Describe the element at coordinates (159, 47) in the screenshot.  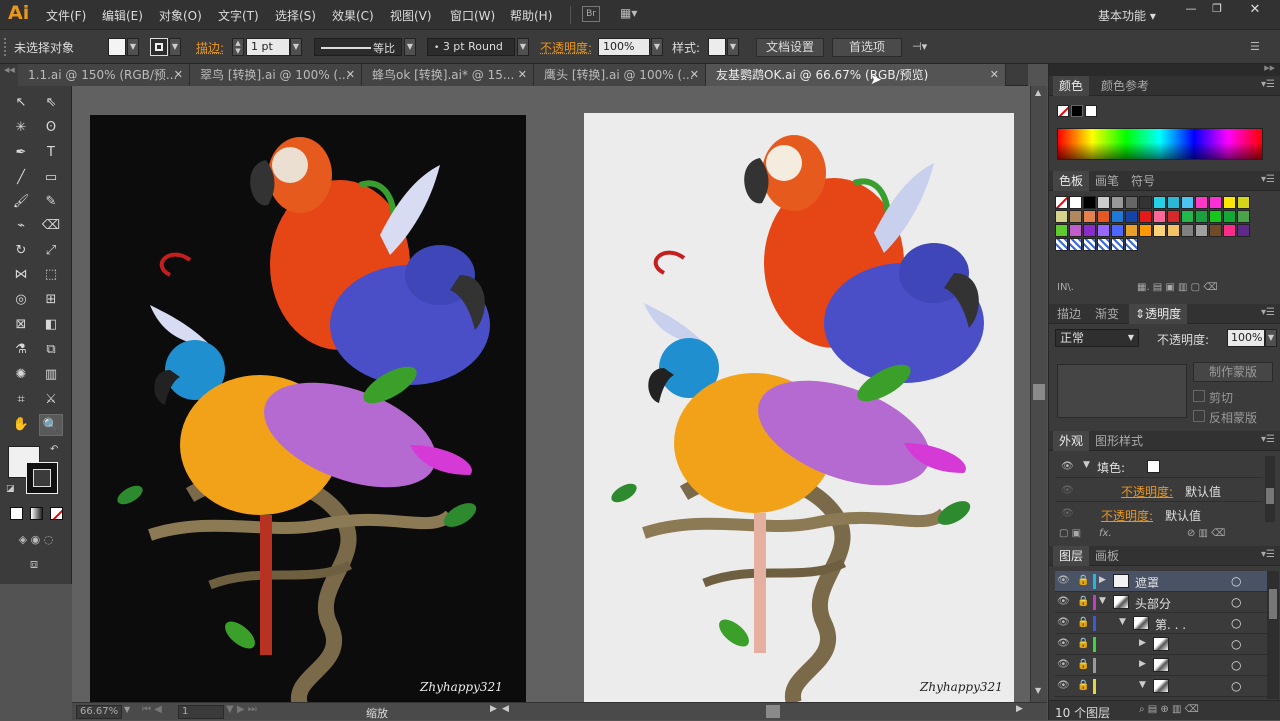
I see `stroke-swatch` at that location.